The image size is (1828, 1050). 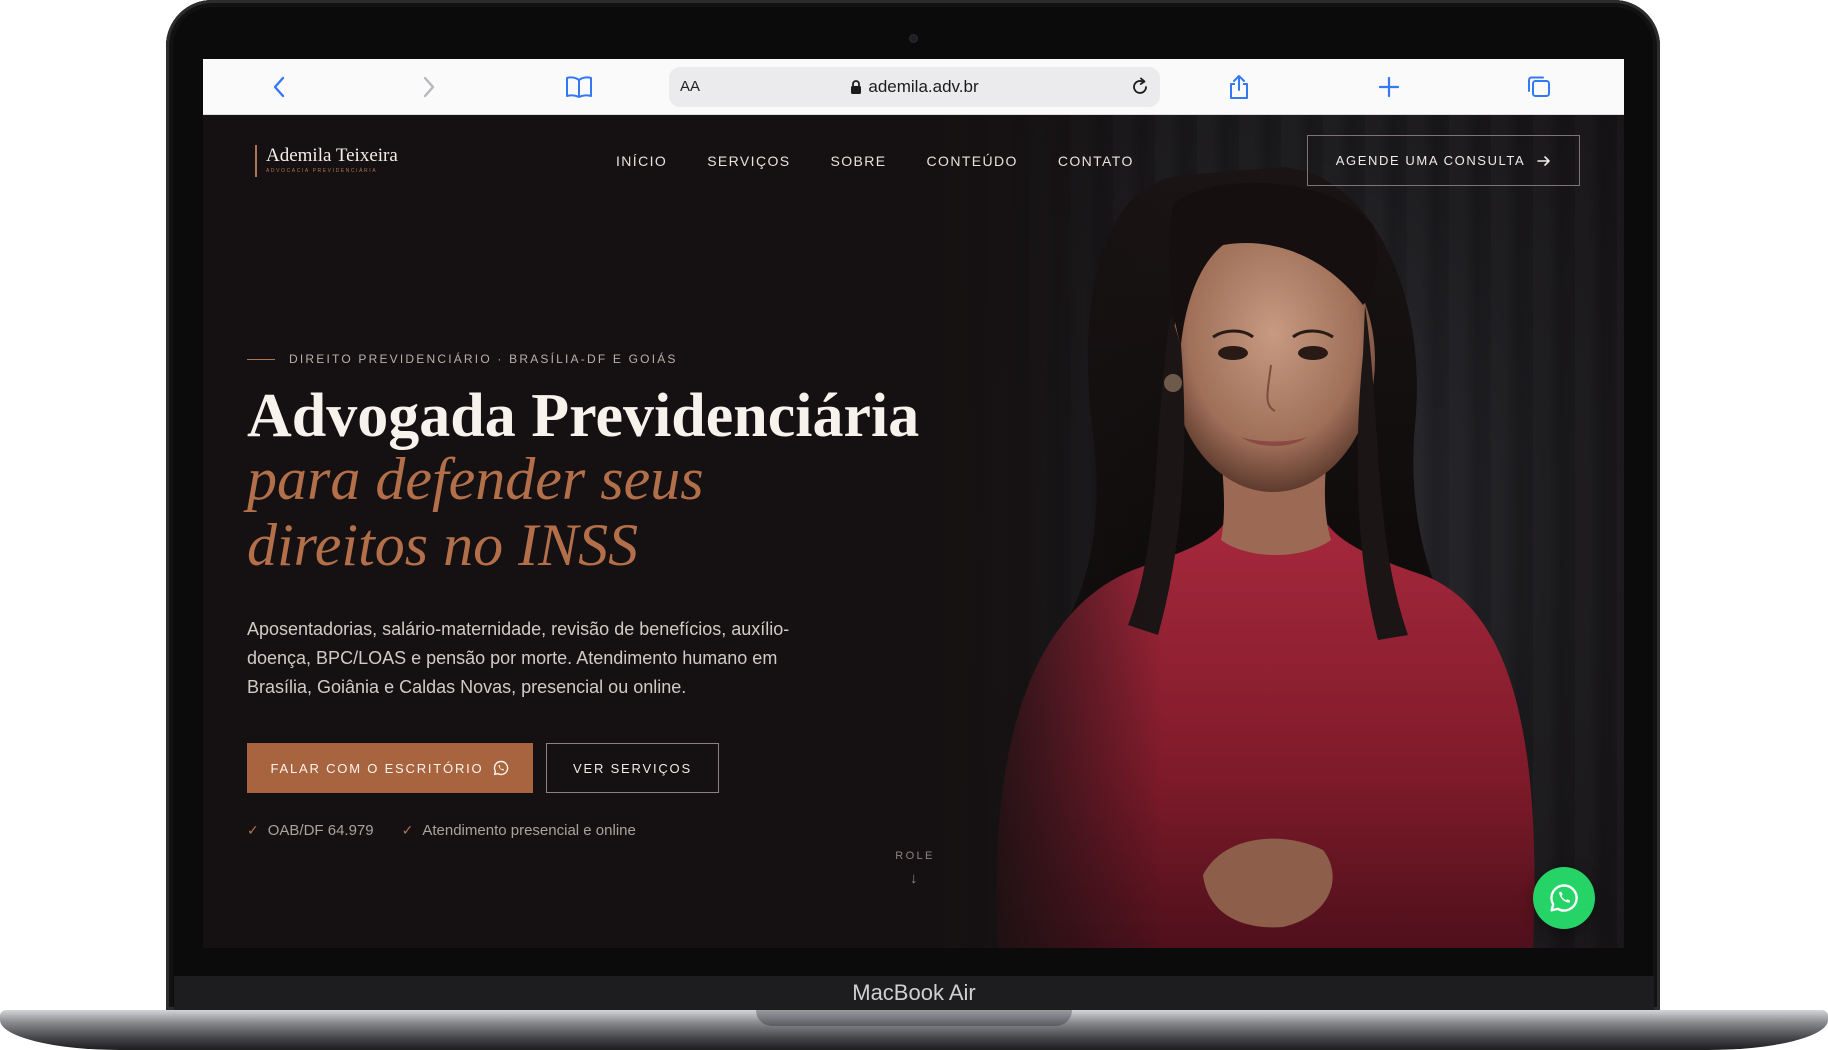 What do you see at coordinates (1539, 87) in the screenshot?
I see `tabs-overview-icon` at bounding box center [1539, 87].